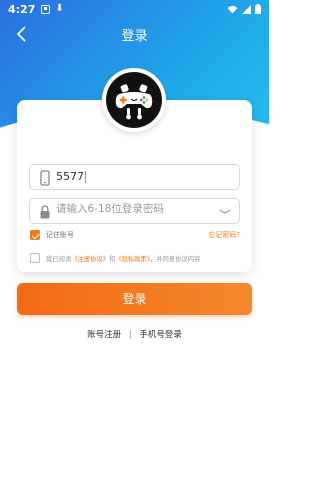 The width and height of the screenshot is (320, 480). I want to click on password-input, so click(131, 209).